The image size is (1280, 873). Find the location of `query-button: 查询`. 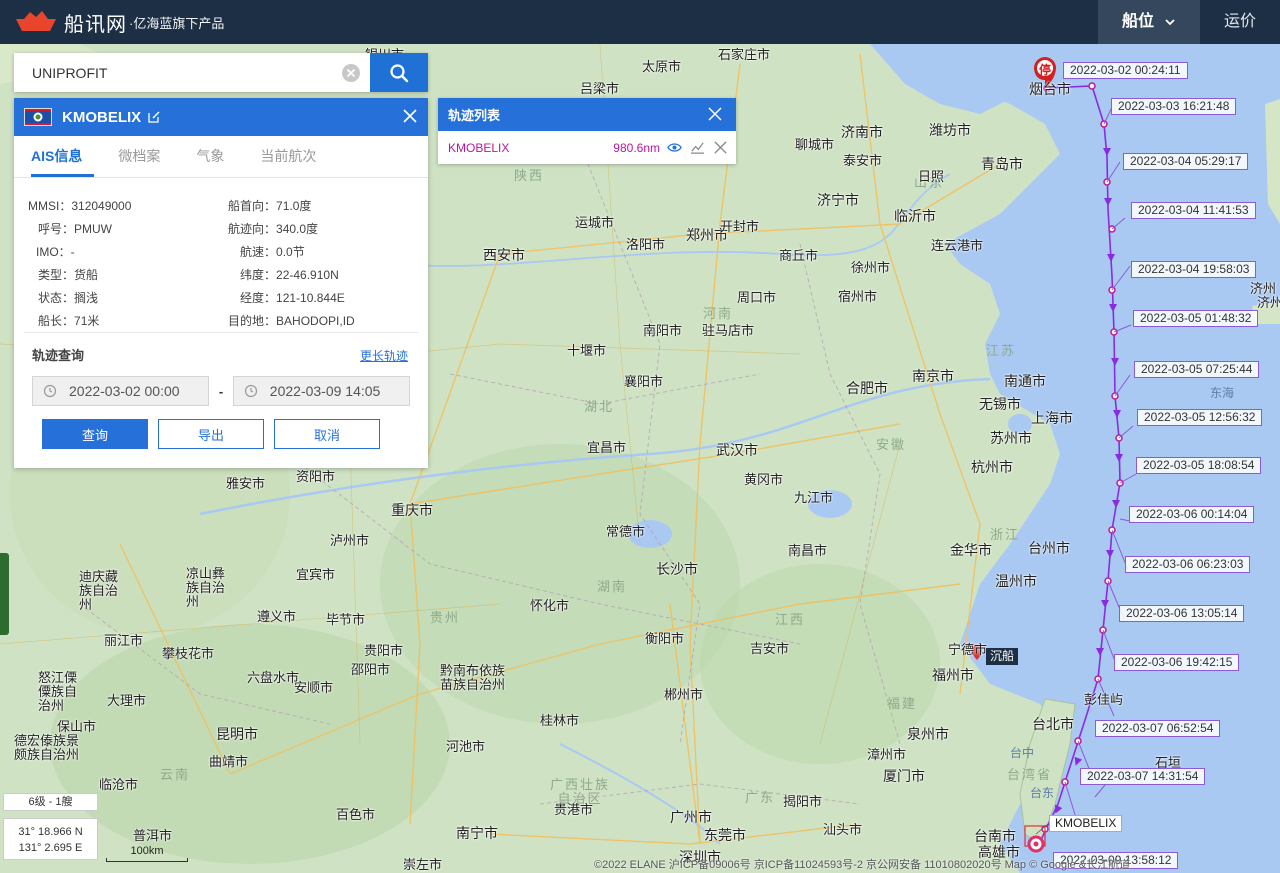

query-button: 查询 is located at coordinates (95, 434).